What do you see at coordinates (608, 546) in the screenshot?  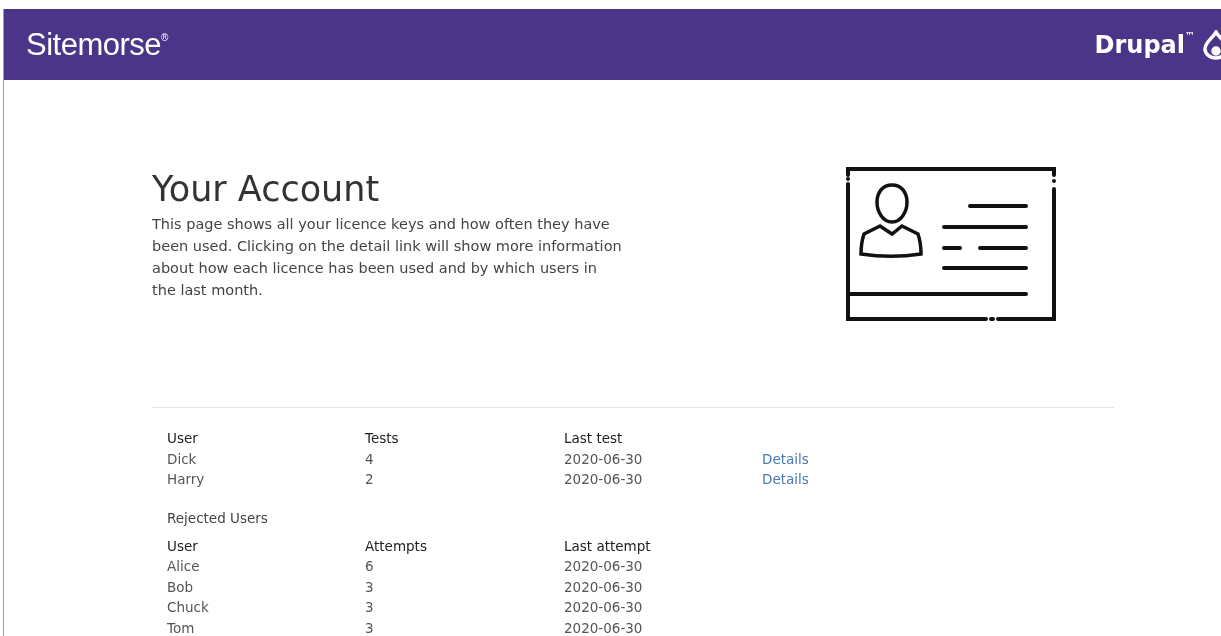 I see `column-header: Last attempt` at bounding box center [608, 546].